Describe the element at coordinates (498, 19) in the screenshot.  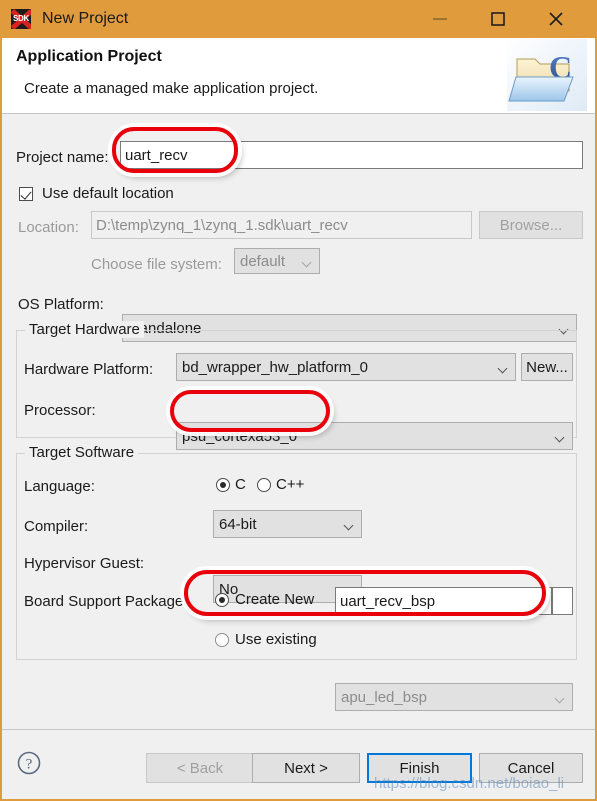
I see `maximize-icon` at that location.